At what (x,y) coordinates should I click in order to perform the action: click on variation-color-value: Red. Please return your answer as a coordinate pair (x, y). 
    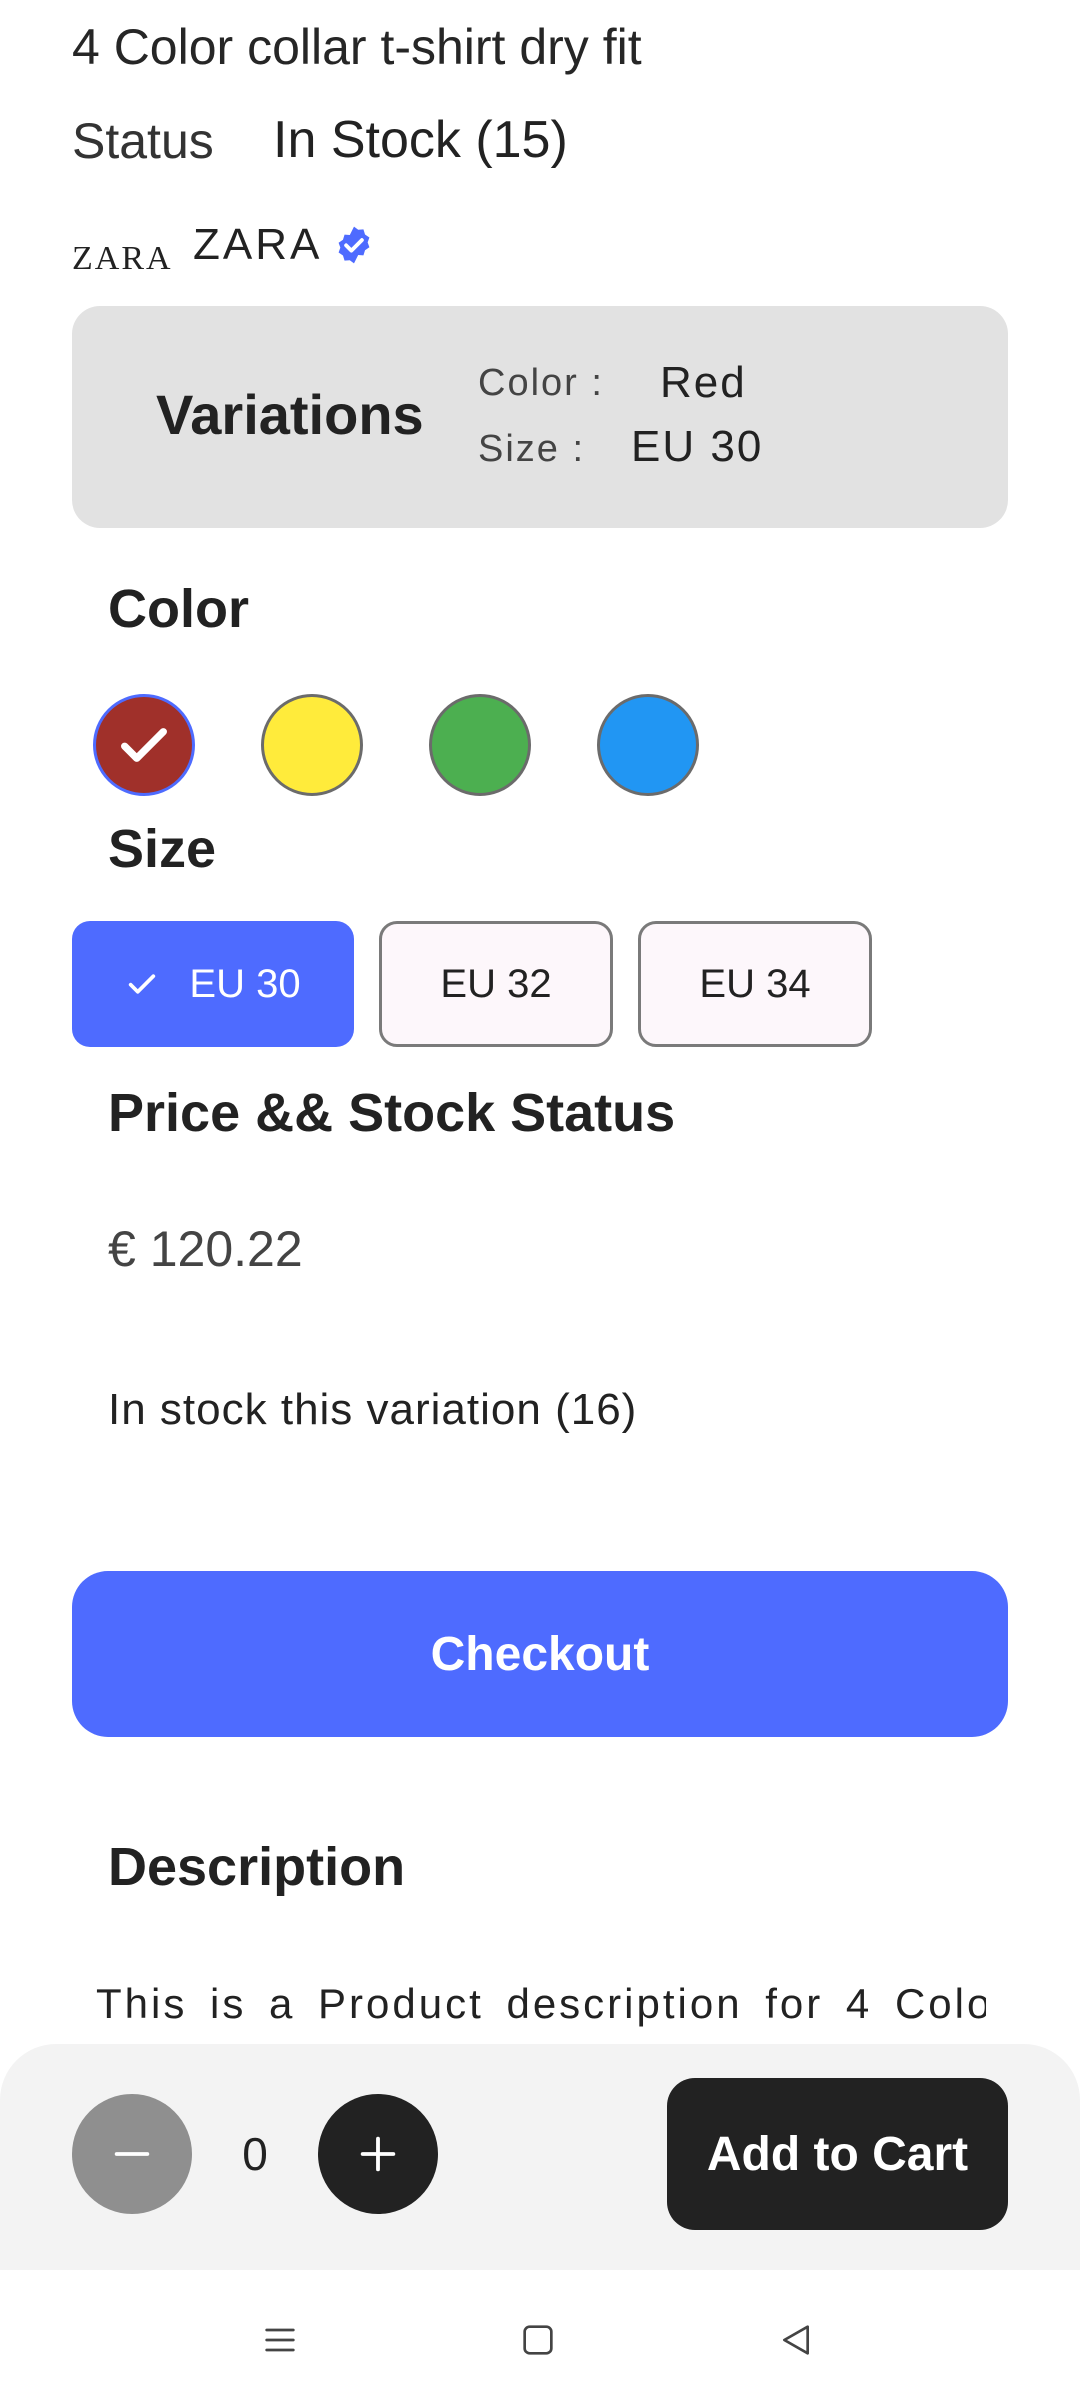
    Looking at the image, I should click on (703, 382).